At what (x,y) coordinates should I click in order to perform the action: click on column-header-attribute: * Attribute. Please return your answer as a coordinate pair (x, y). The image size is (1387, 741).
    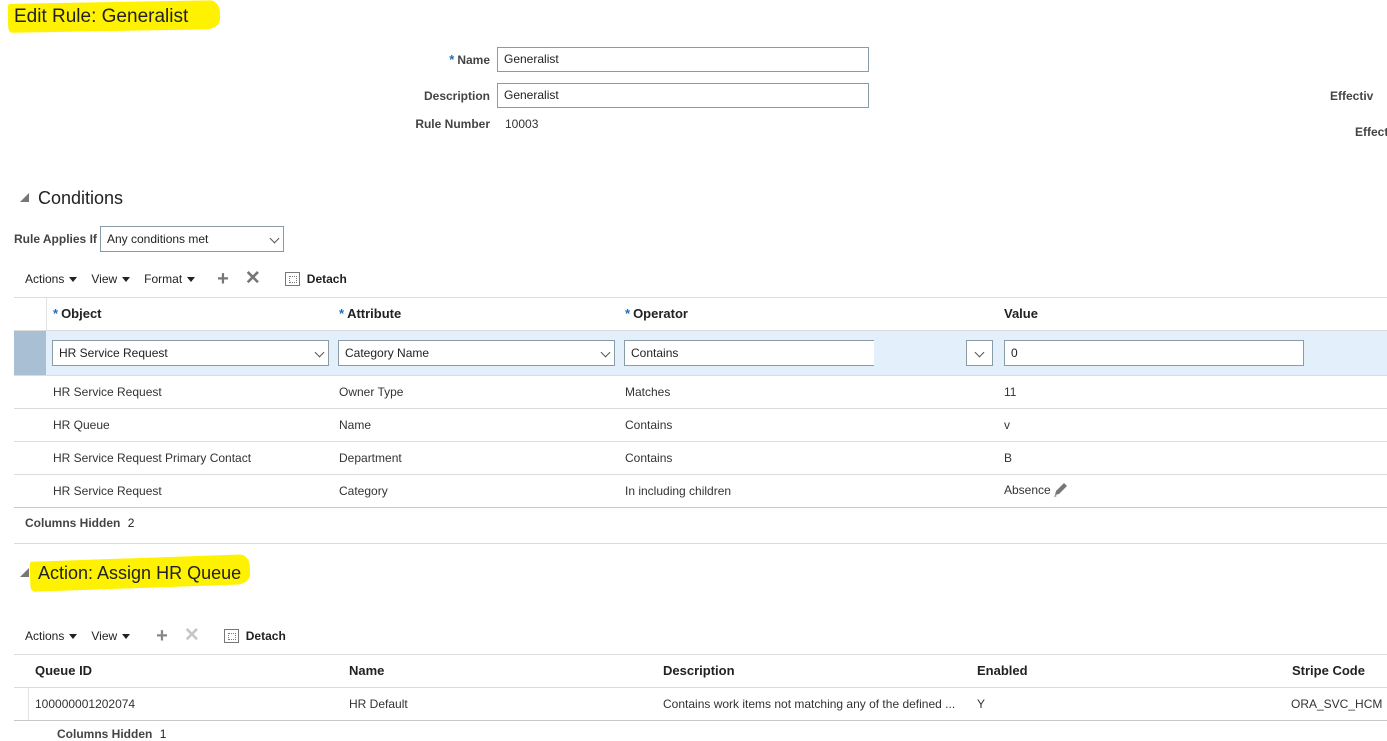
    Looking at the image, I should click on (370, 313).